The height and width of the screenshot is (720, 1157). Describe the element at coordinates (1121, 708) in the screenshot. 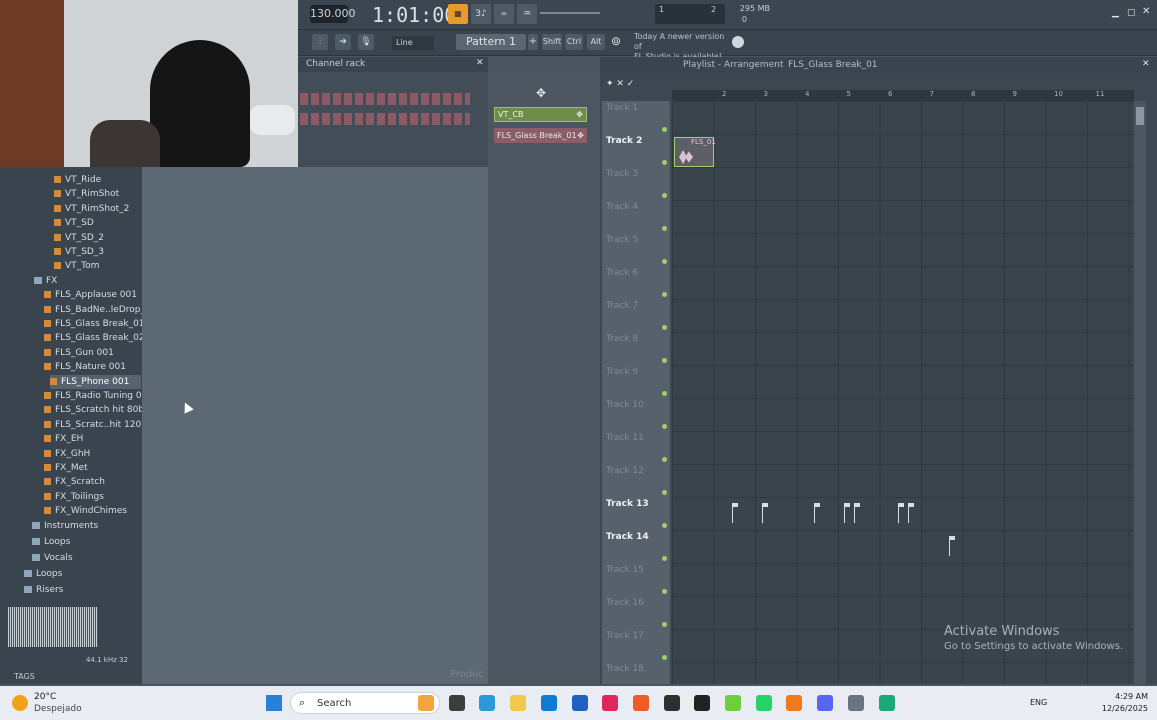

I see `clock-date: 12/26/2025` at that location.